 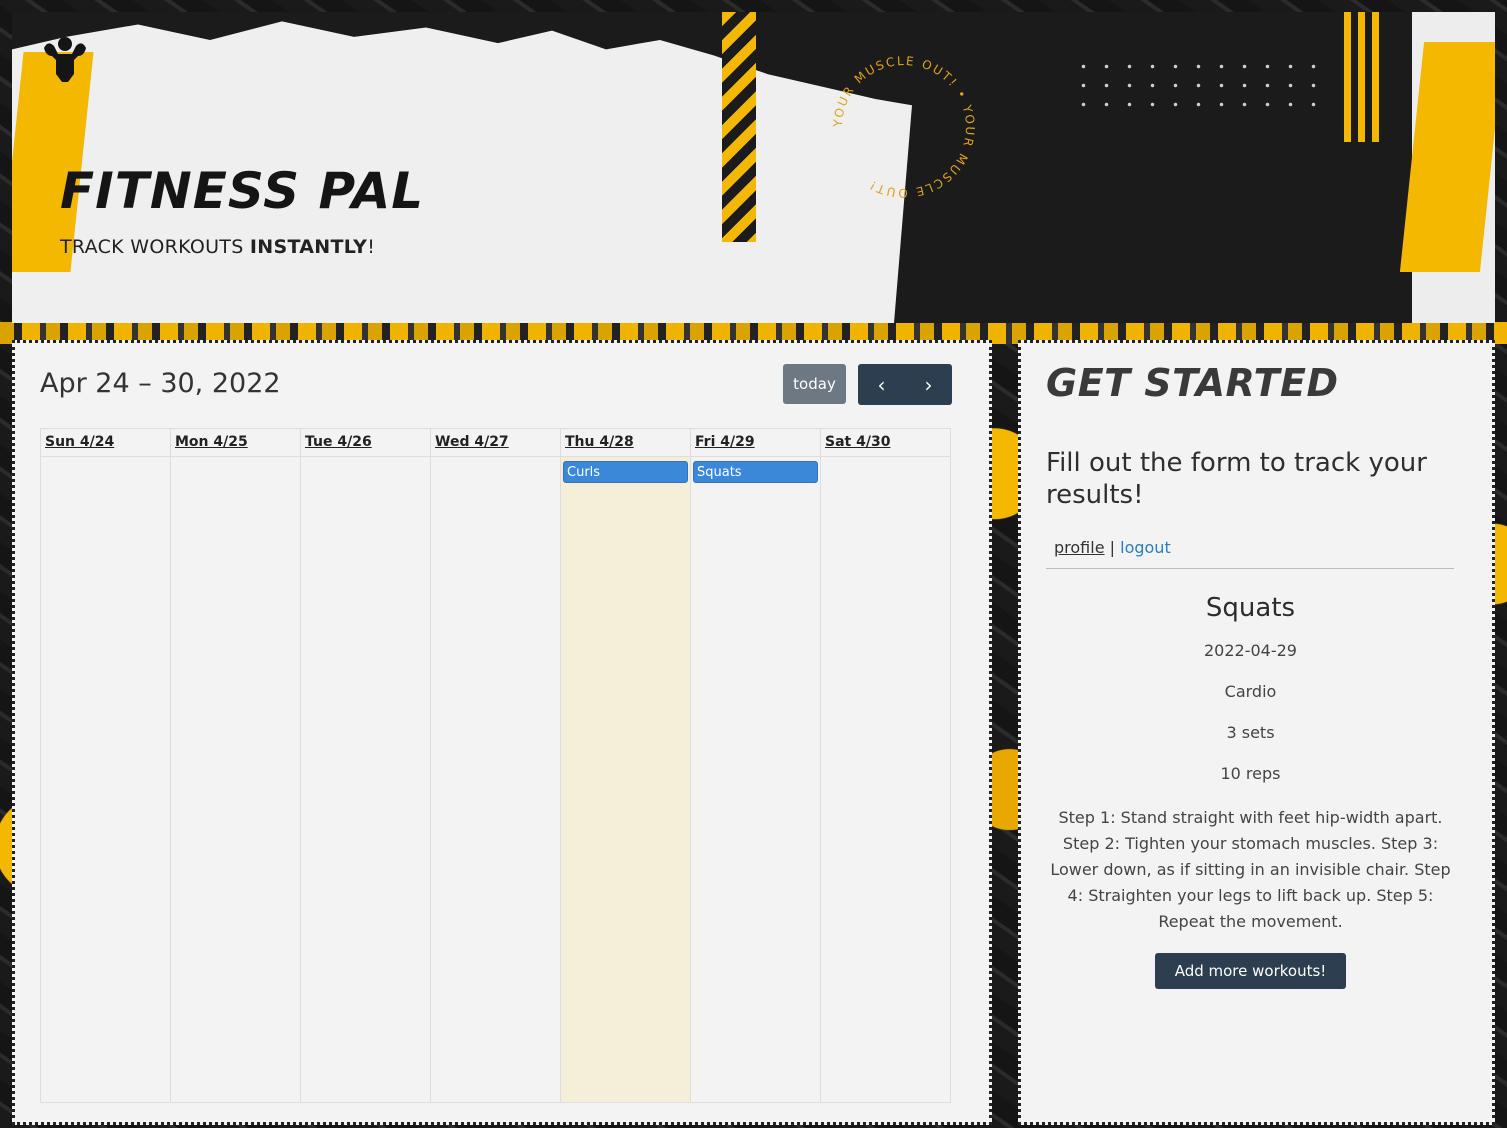 I want to click on add-workouts-button: Add more workouts!, so click(x=1250, y=971).